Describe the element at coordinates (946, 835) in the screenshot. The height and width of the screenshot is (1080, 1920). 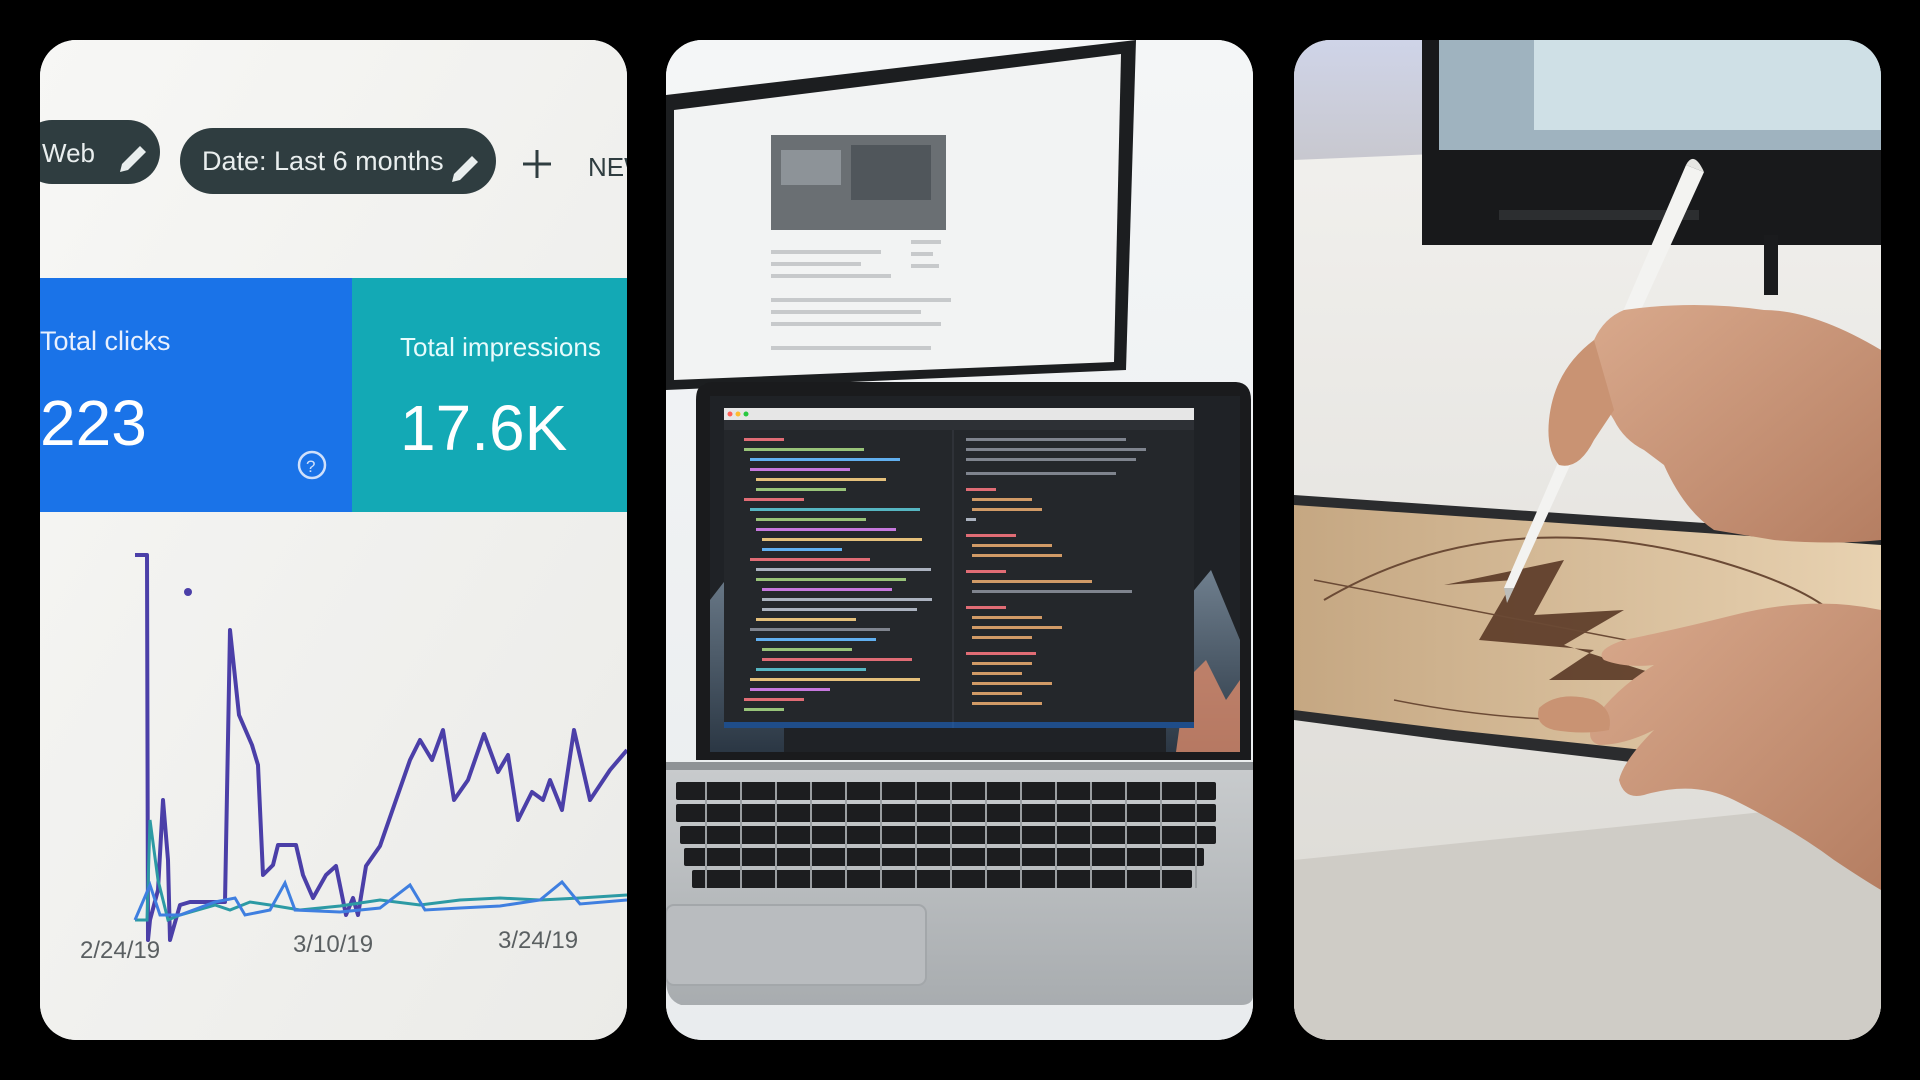
I see `keyboard` at that location.